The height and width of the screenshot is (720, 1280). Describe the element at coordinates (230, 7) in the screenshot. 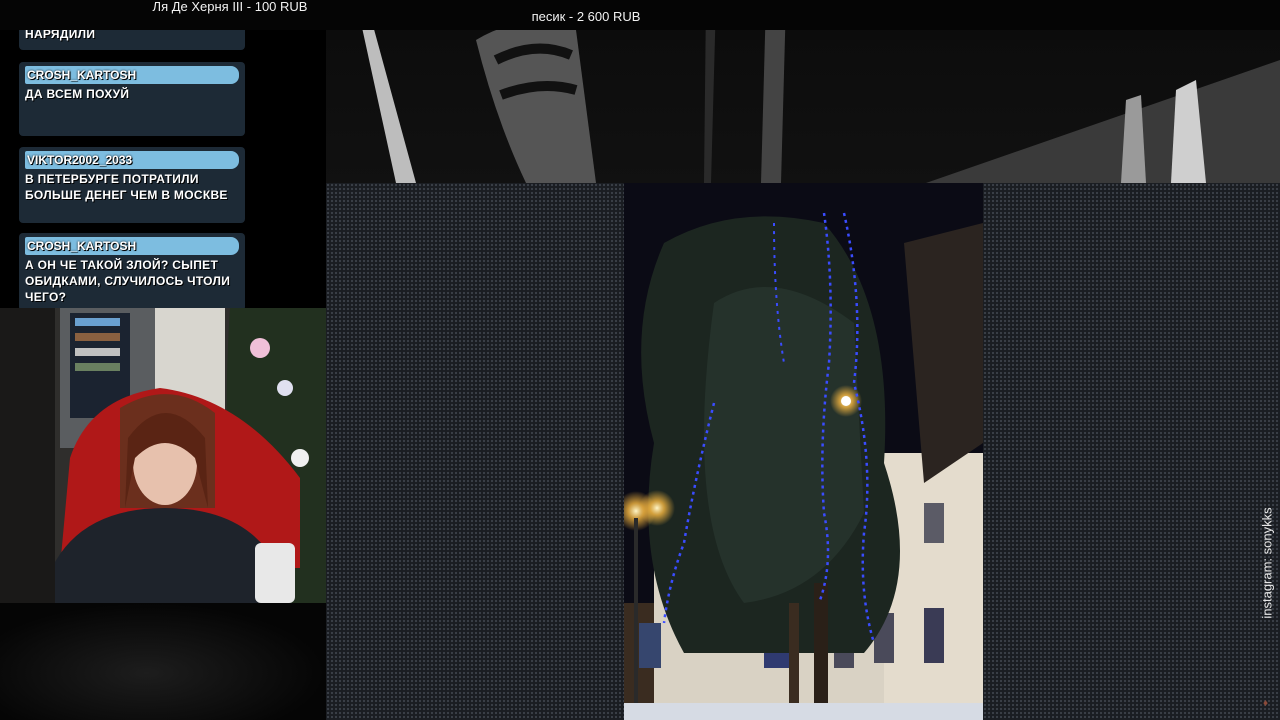

I see `donation-item: Ля Де Херня III - 100 RUB` at that location.